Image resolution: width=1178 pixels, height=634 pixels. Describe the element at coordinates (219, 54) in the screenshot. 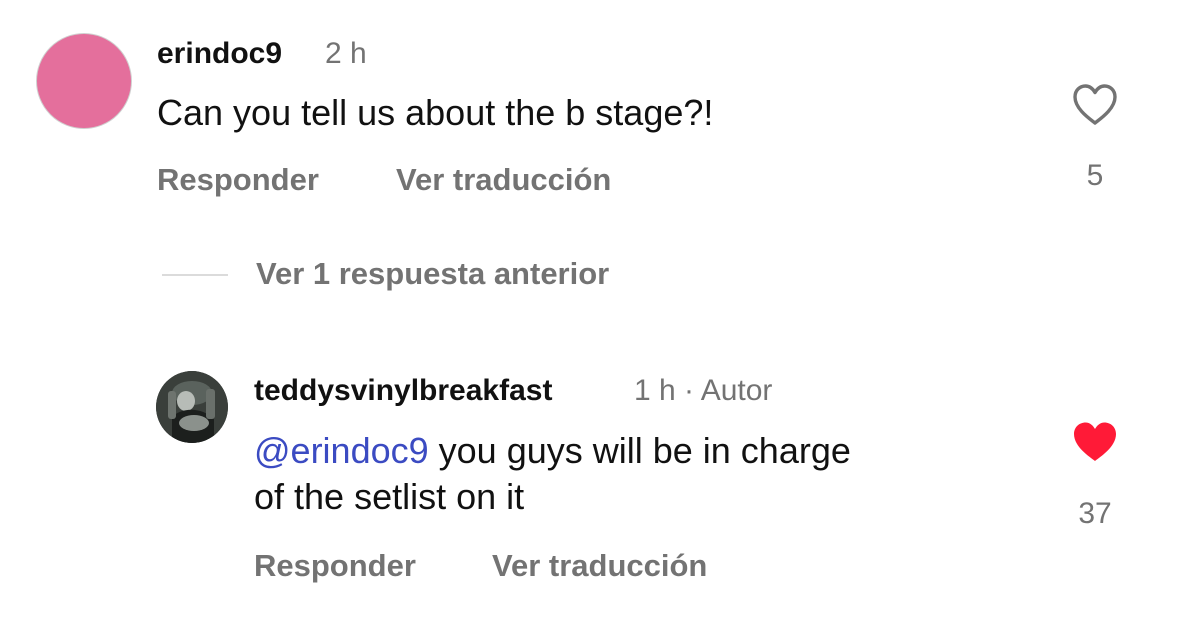

I see `comment-username: erindoc9` at that location.